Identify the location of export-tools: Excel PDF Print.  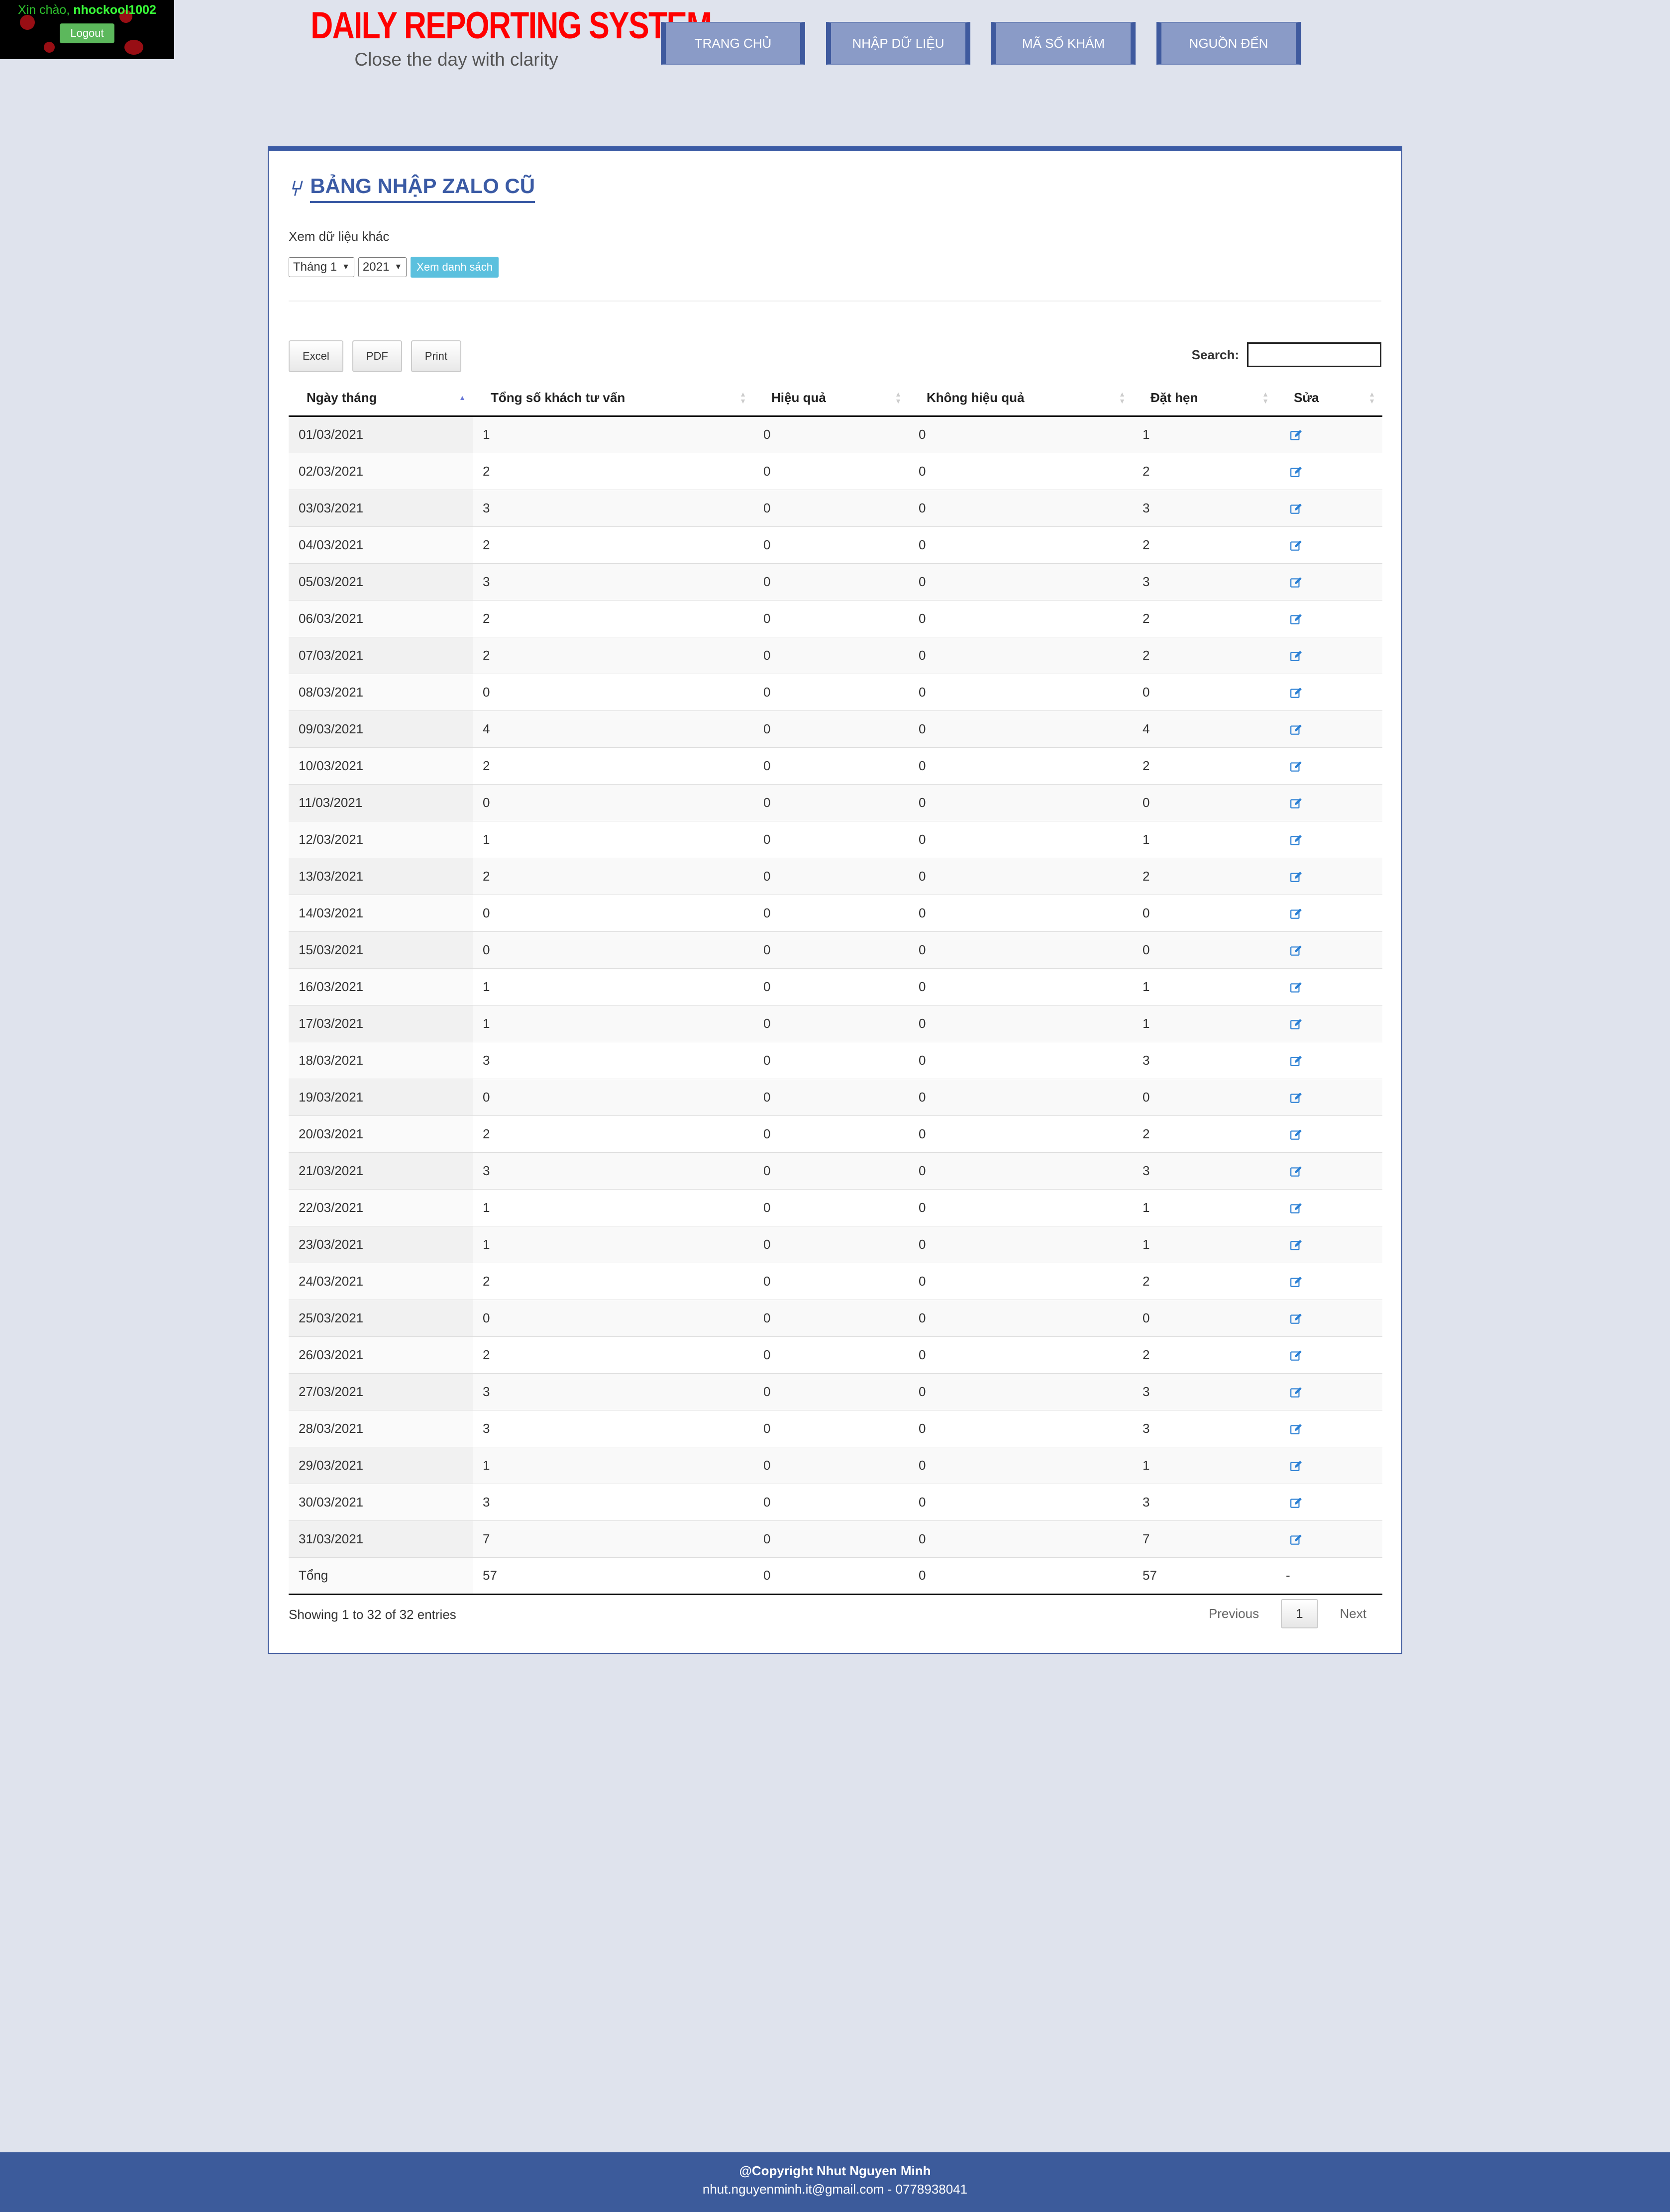
(375, 356).